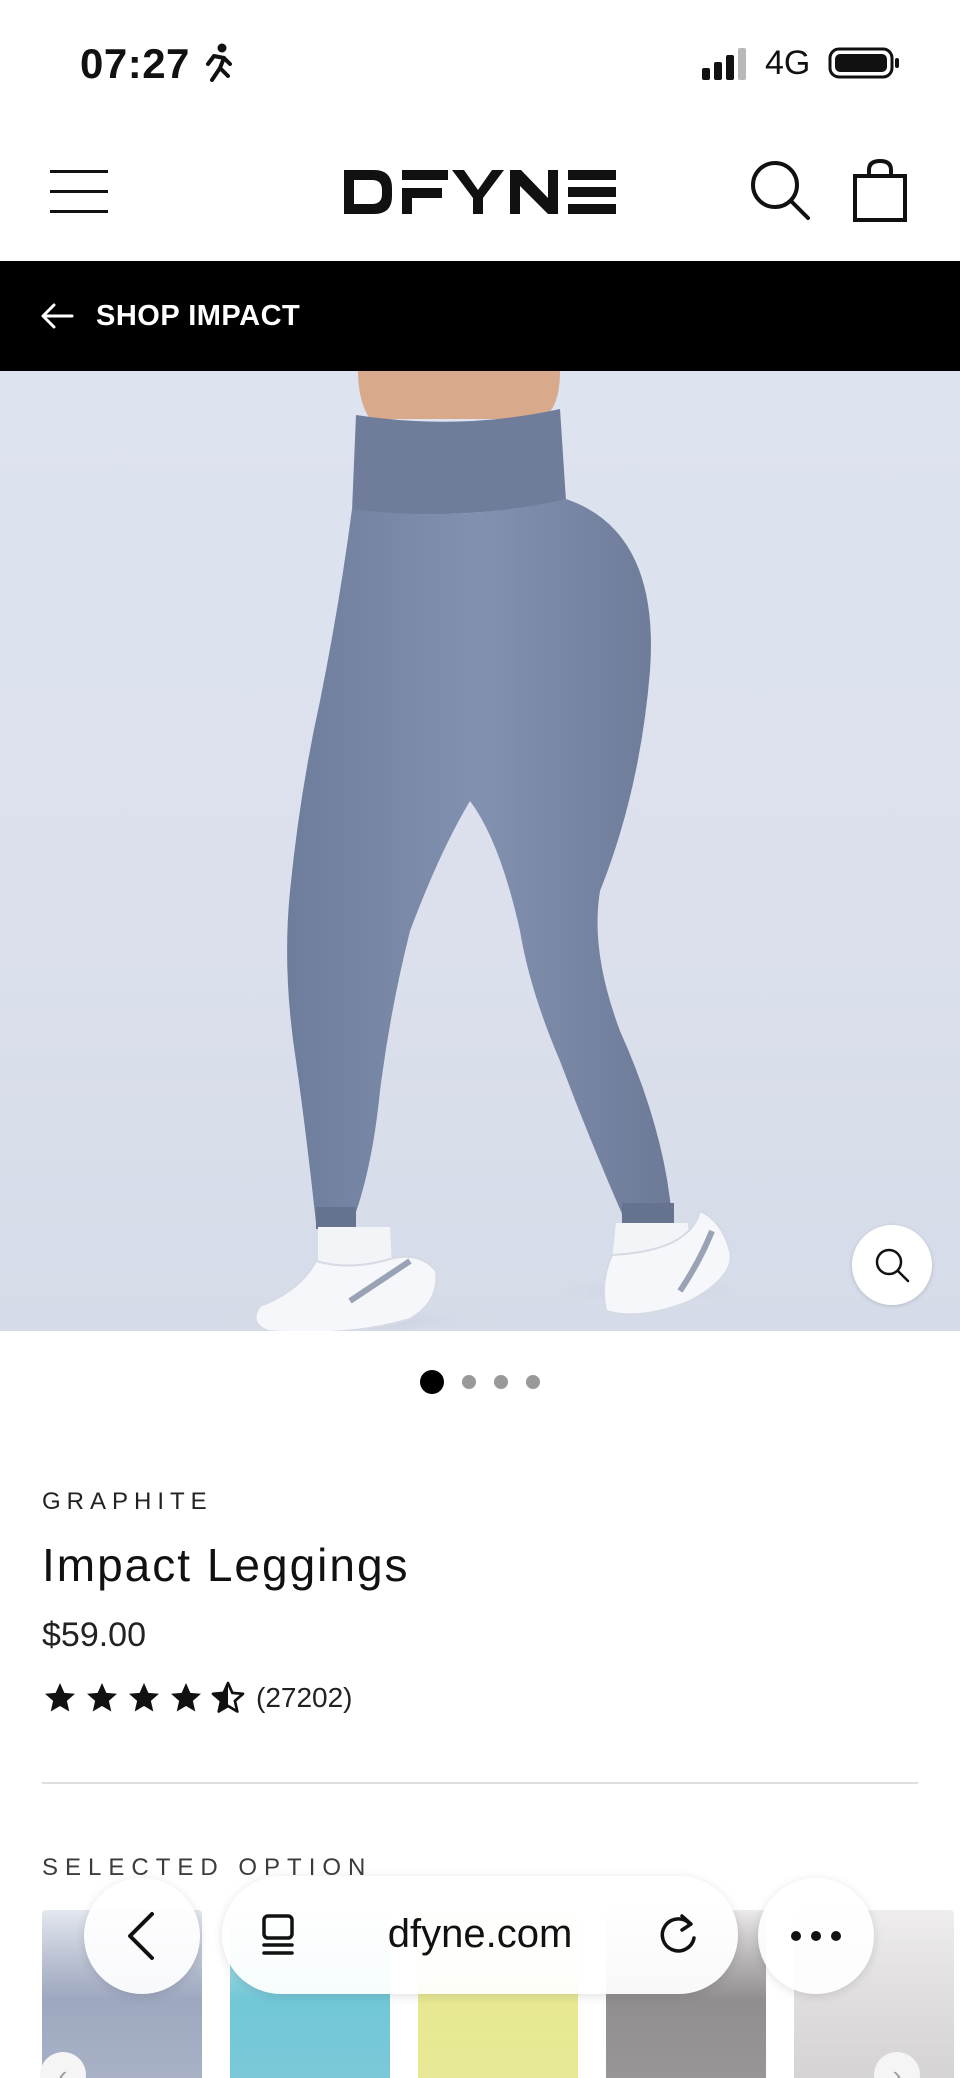 The height and width of the screenshot is (2078, 960). Describe the element at coordinates (226, 1565) in the screenshot. I see `product-title: Impact Leggings` at that location.